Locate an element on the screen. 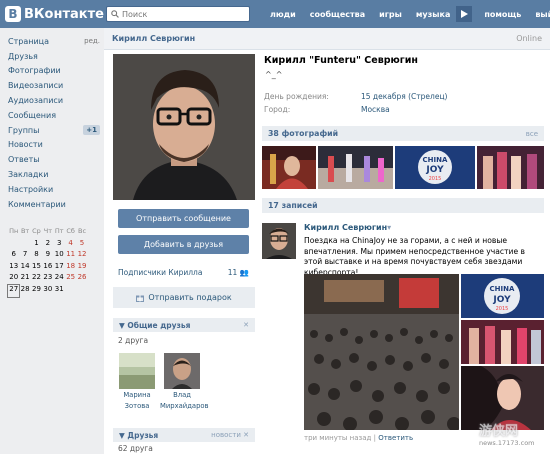 This screenshot has height=454, width=550. calendar-day: 8 is located at coordinates (36, 256).